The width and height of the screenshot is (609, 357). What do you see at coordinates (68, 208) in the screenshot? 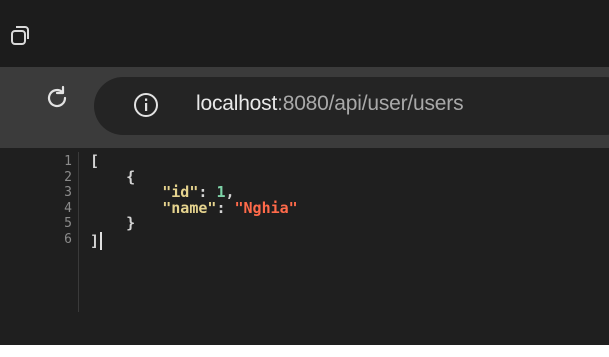
I see `line-number: 4` at bounding box center [68, 208].